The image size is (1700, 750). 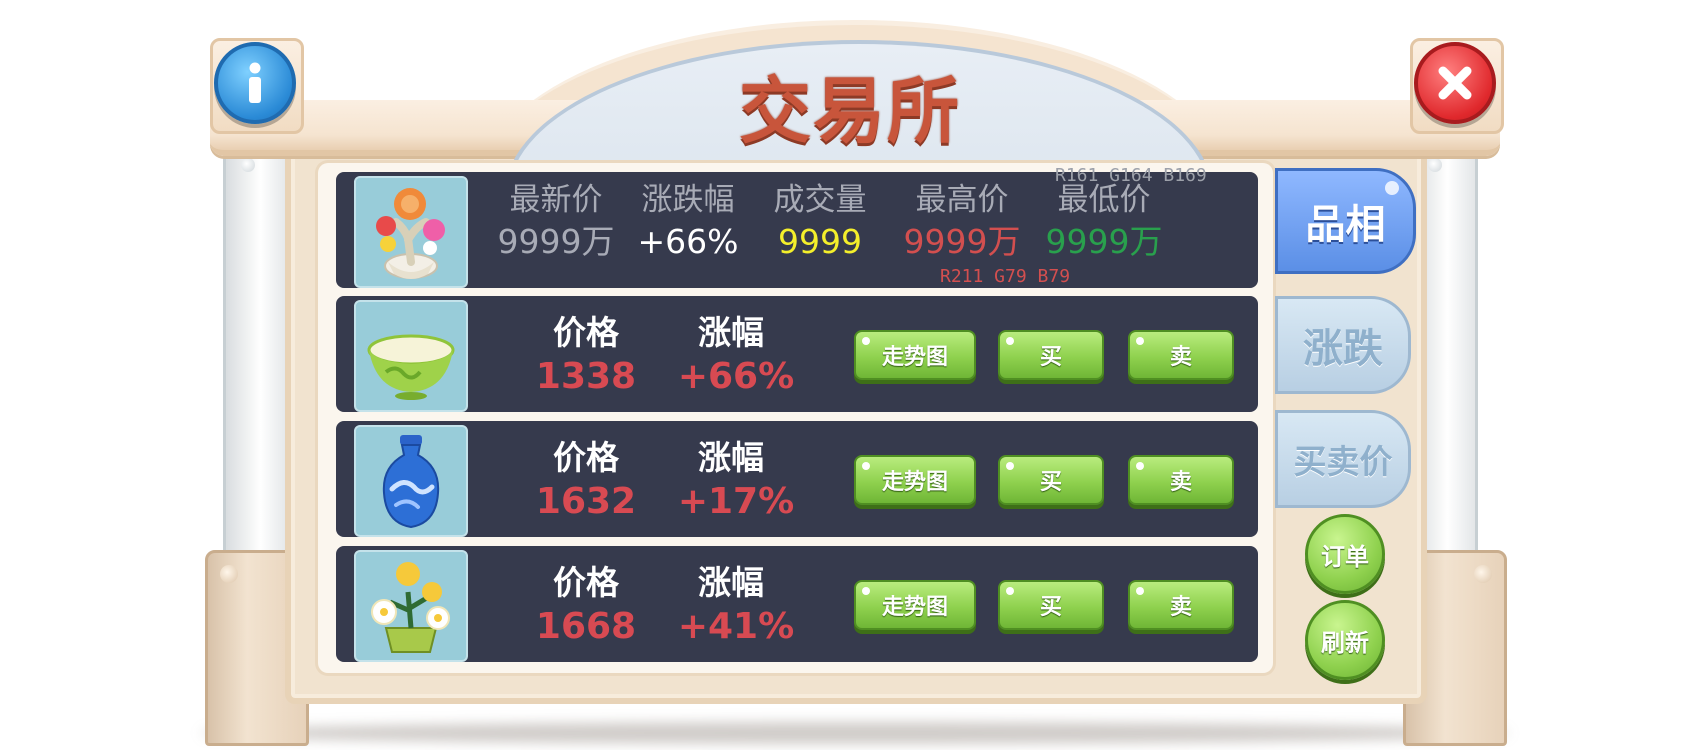 What do you see at coordinates (1343, 349) in the screenshot?
I see `tab-label: 涨跌` at bounding box center [1343, 349].